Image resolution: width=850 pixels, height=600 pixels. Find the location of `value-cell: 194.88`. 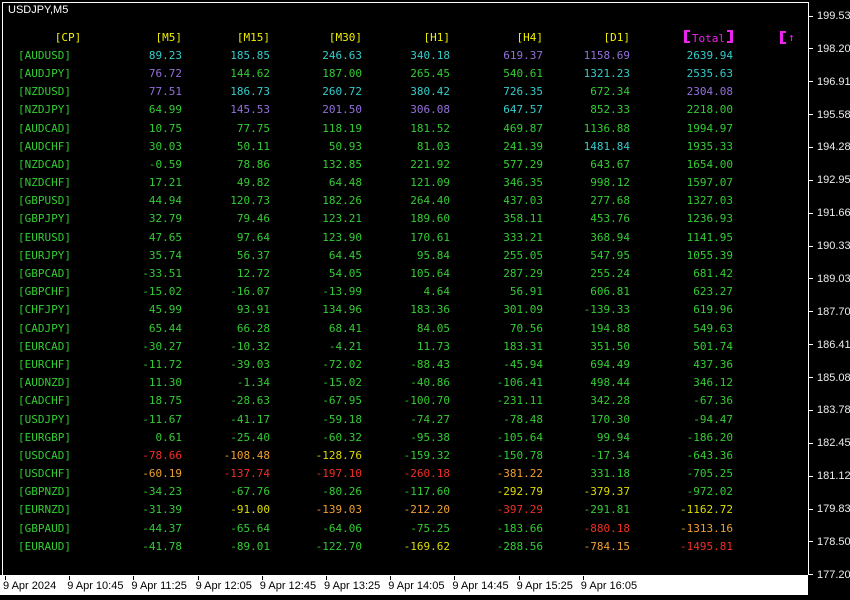

value-cell: 194.88 is located at coordinates (610, 328).